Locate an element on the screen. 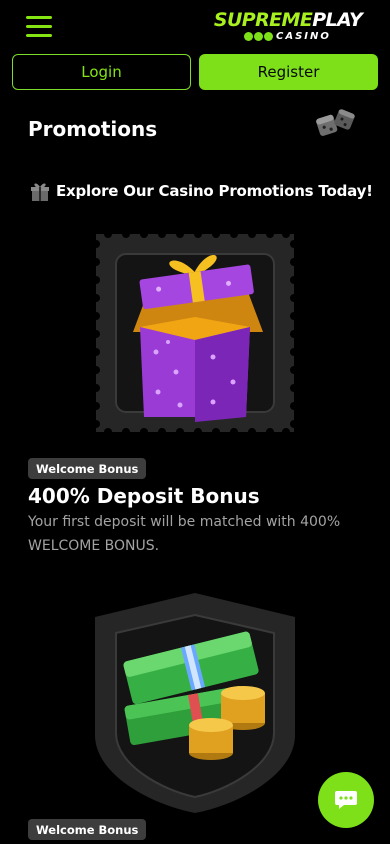 Image resolution: width=390 pixels, height=844 pixels. chat-button is located at coordinates (346, 800).